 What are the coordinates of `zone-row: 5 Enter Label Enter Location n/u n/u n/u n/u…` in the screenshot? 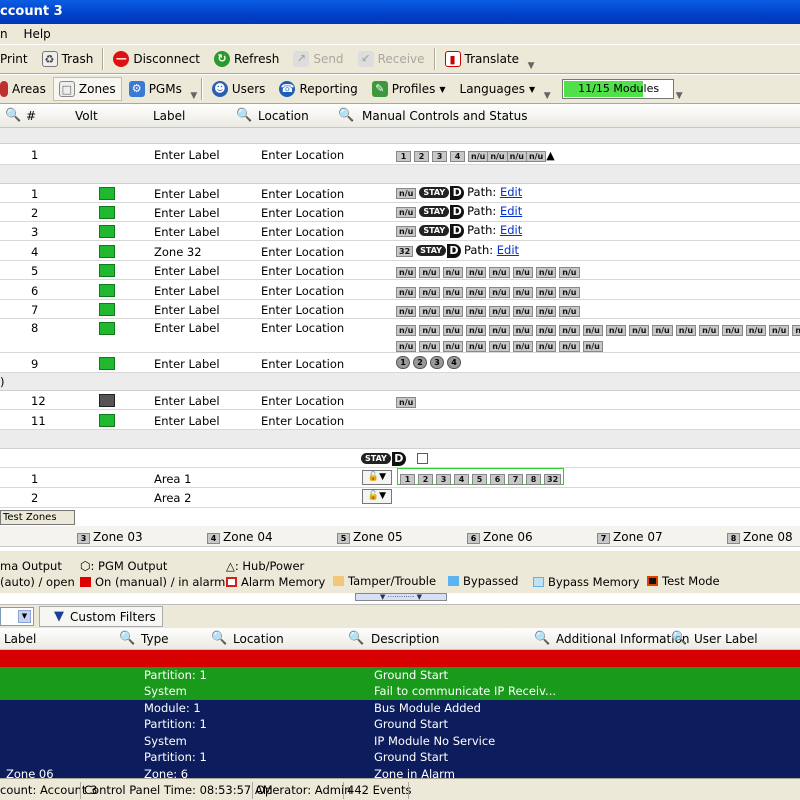 It's located at (400, 270).